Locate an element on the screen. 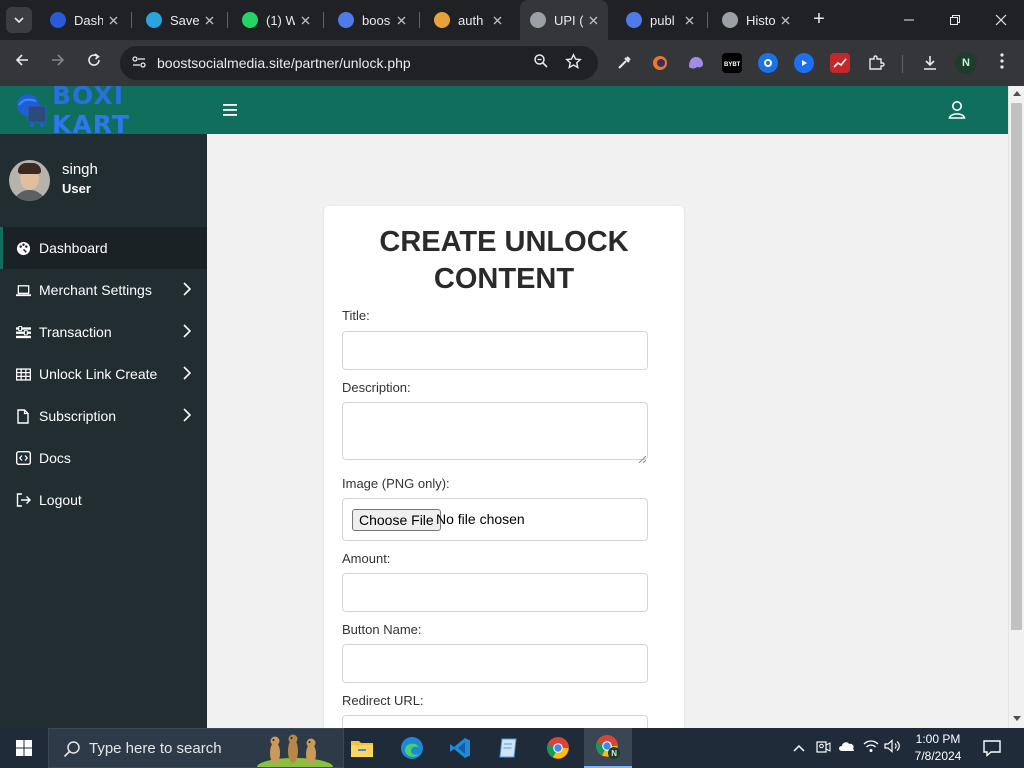 The image size is (1024, 768). download-icon is located at coordinates (930, 63).